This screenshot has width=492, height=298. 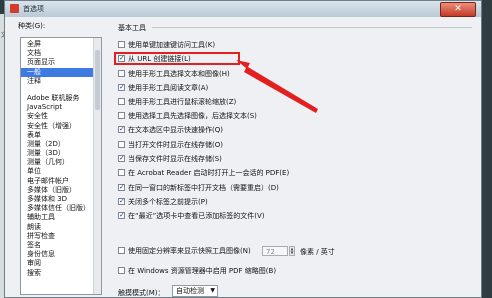 I want to click on scrollbar-thumb, so click(x=97, y=80).